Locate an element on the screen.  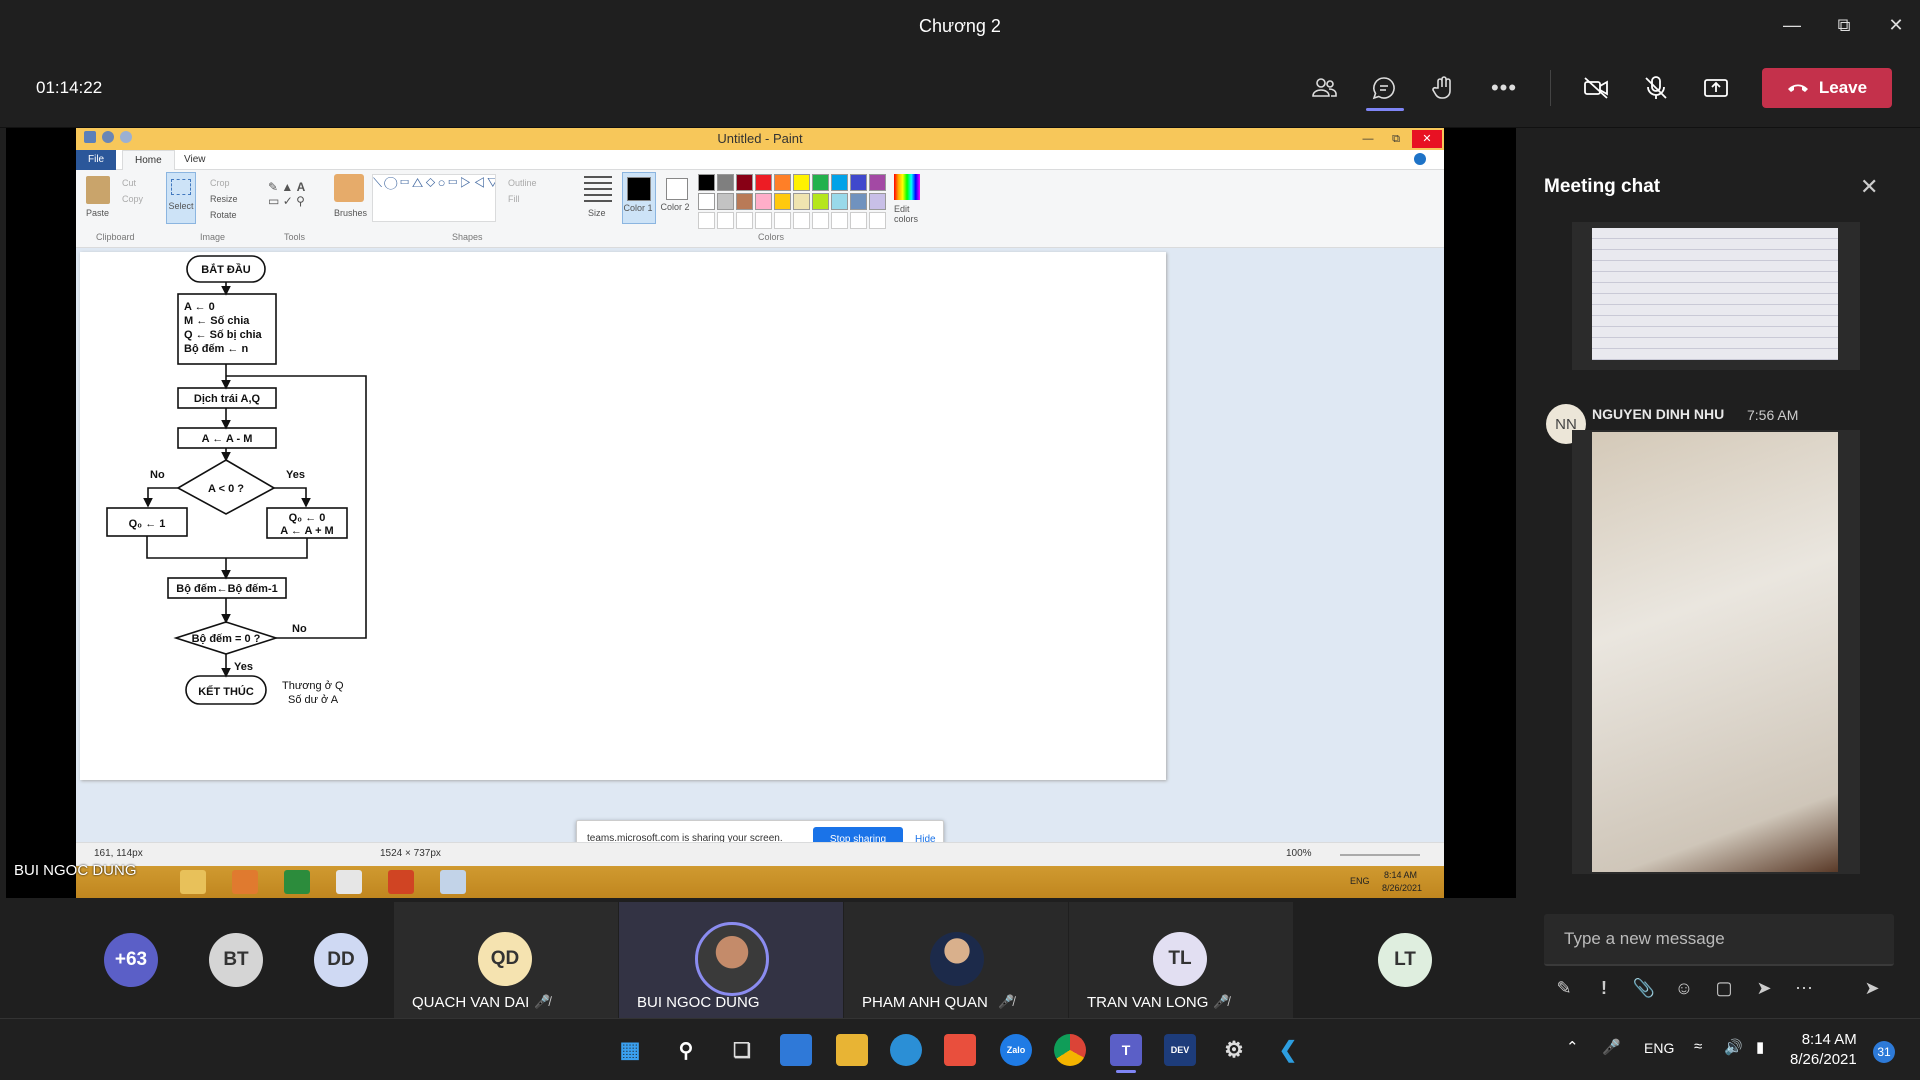
overflow-participants: +63 is located at coordinates (131, 960).